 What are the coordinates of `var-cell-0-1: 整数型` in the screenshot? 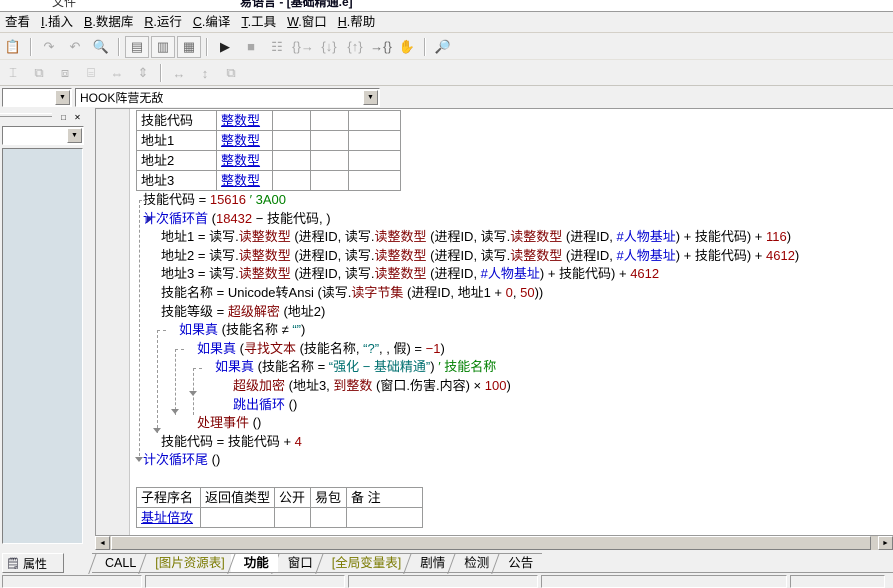 It's located at (244, 120).